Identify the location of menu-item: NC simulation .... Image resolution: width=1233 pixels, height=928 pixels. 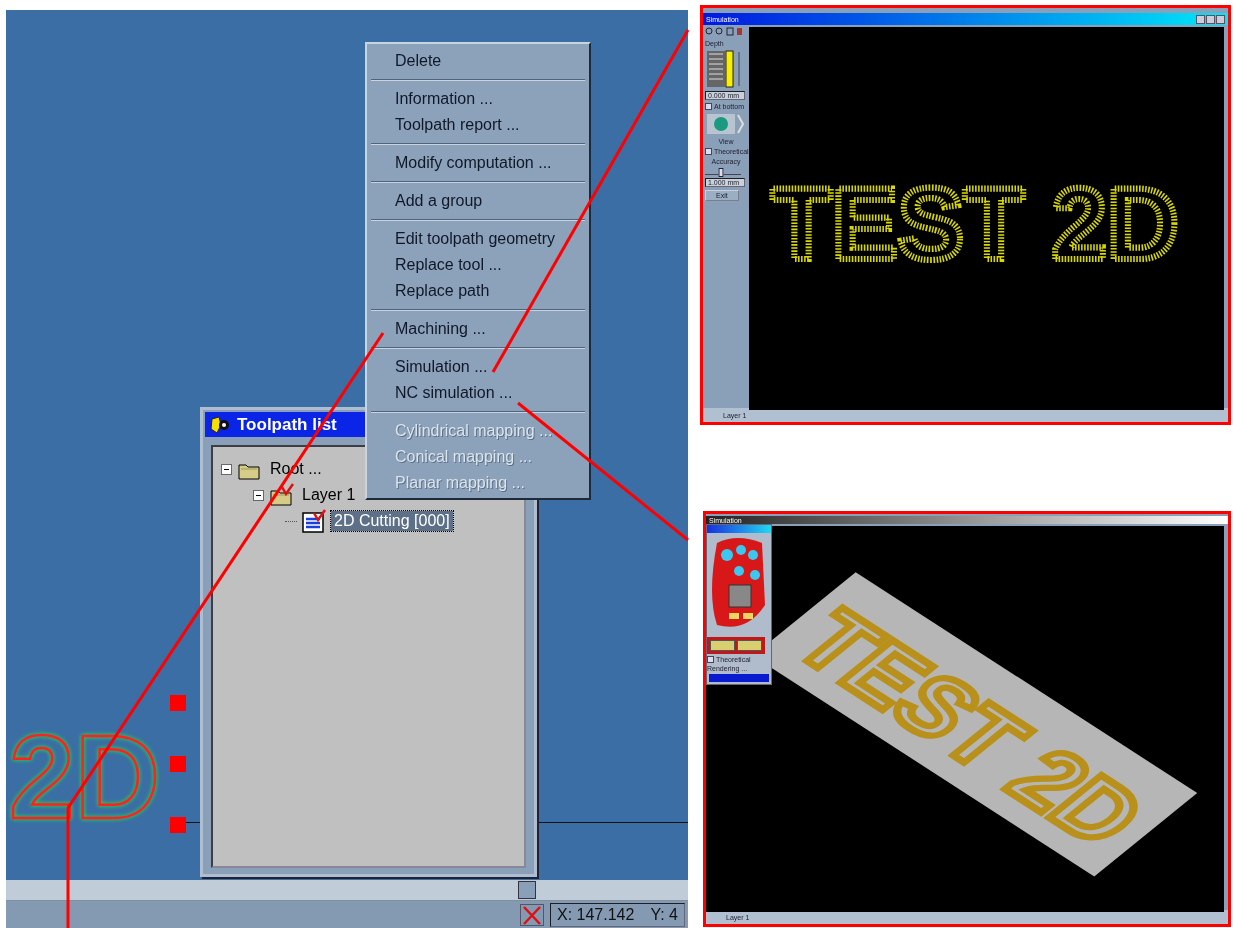
(478, 393).